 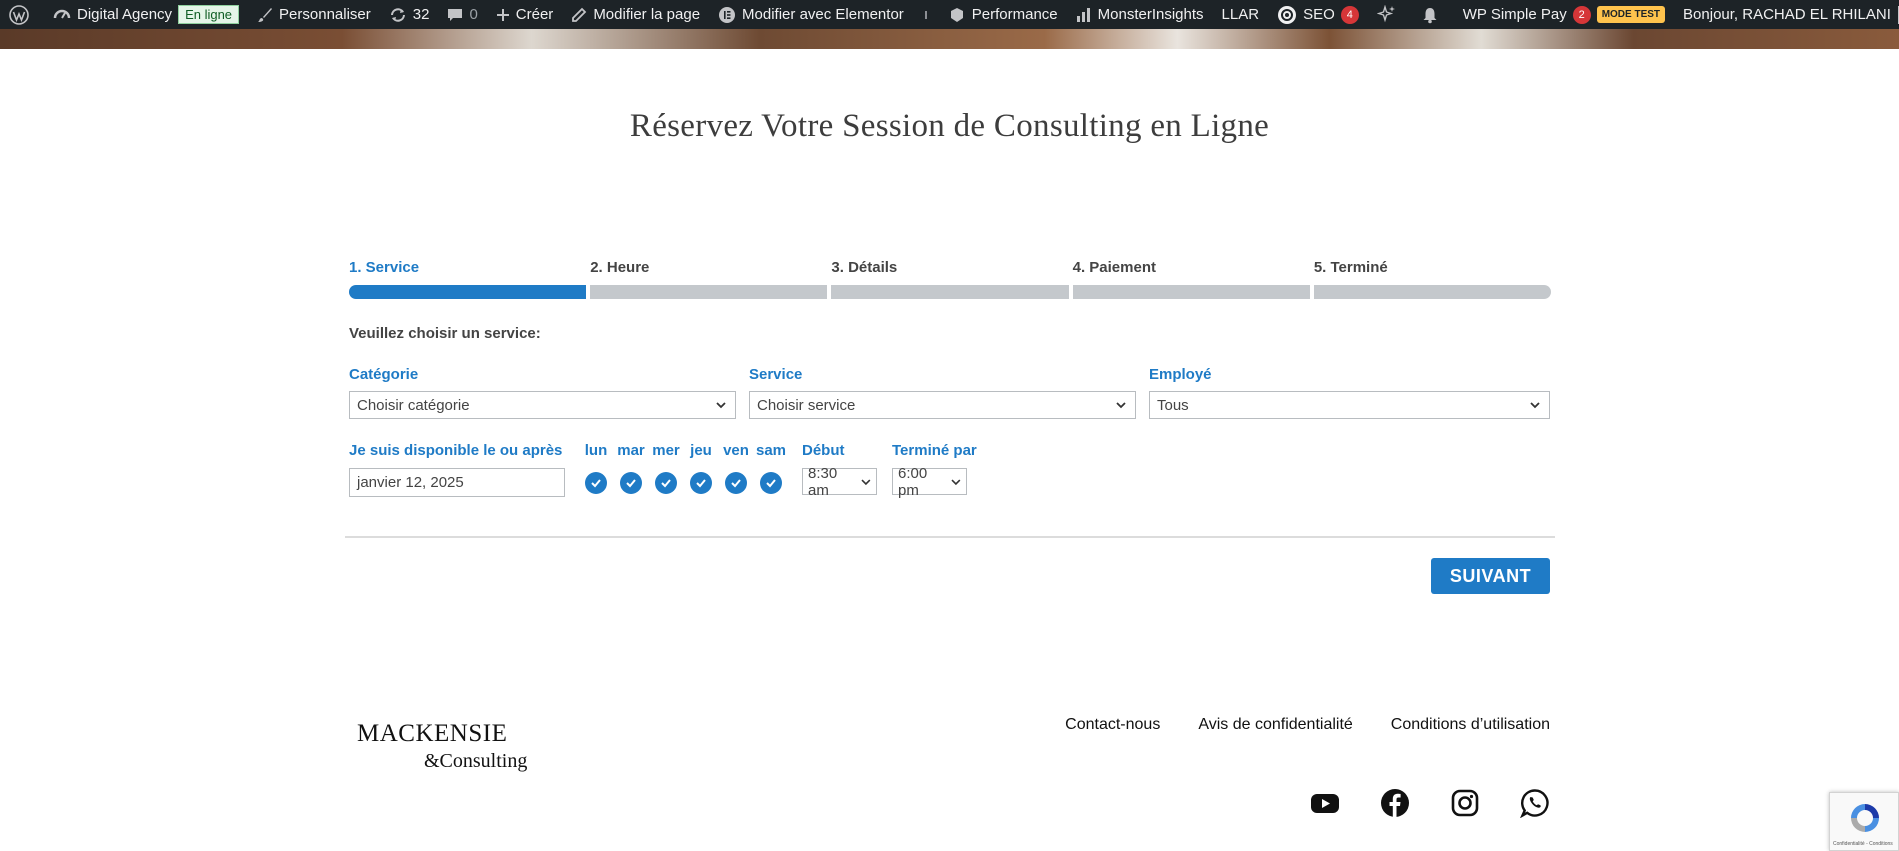 I want to click on user-greeting: Bonjour, RACHAD EL RHILANI, so click(x=1787, y=14).